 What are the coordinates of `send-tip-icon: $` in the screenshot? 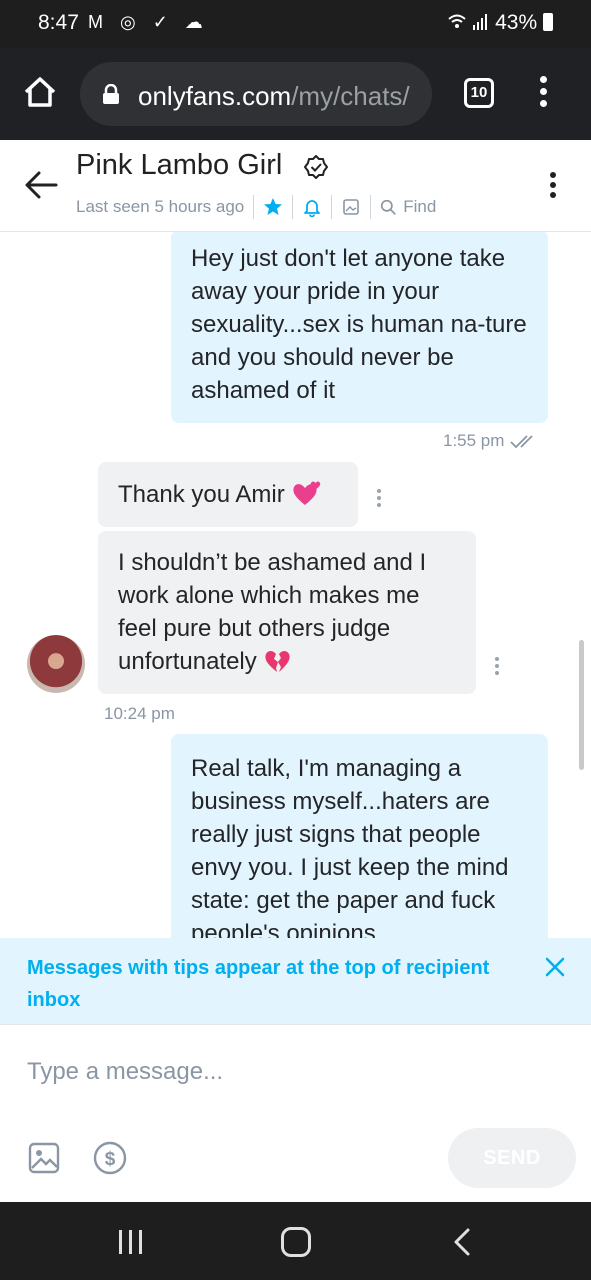 It's located at (110, 1158).